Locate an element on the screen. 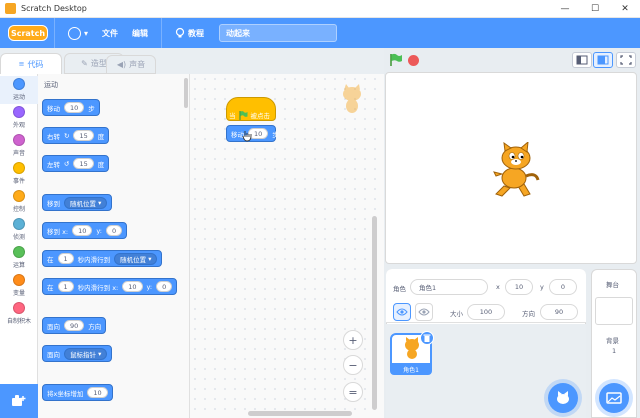 This screenshot has height=418, width=640. choose-sprite-button is located at coordinates (563, 398).